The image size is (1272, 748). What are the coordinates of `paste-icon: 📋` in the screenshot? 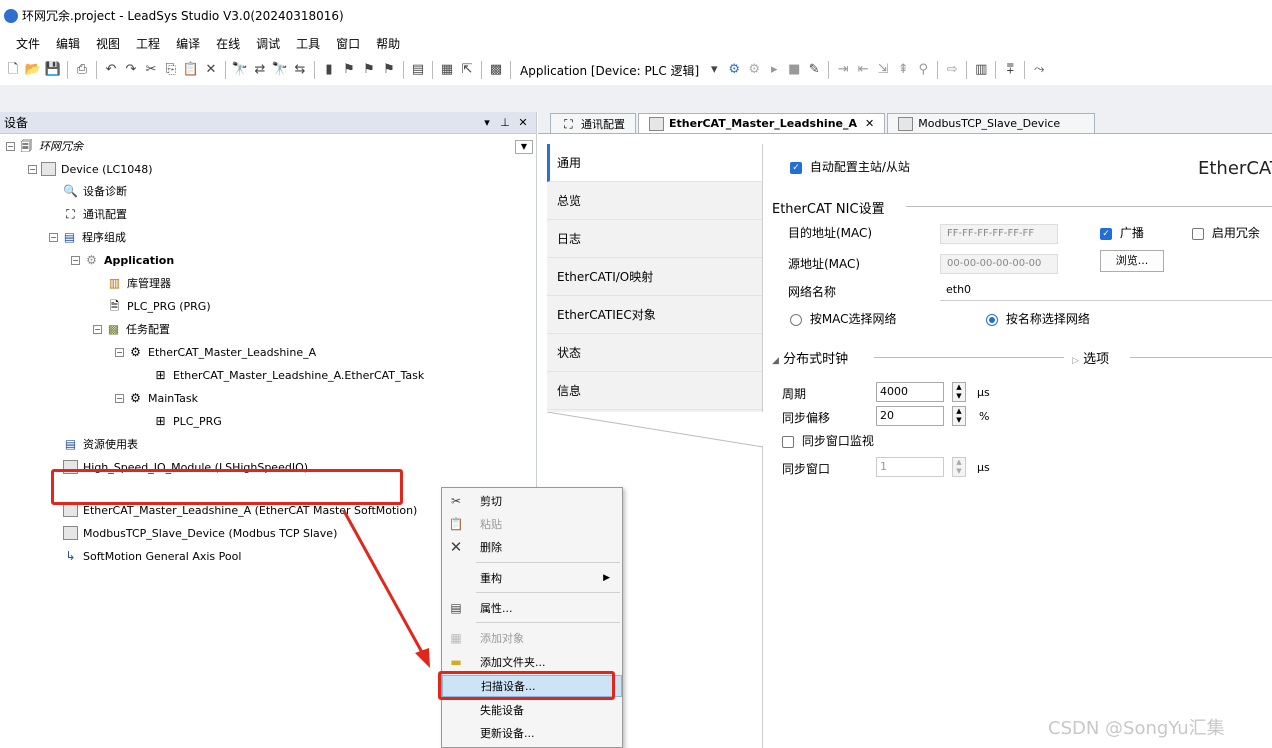 It's located at (456, 524).